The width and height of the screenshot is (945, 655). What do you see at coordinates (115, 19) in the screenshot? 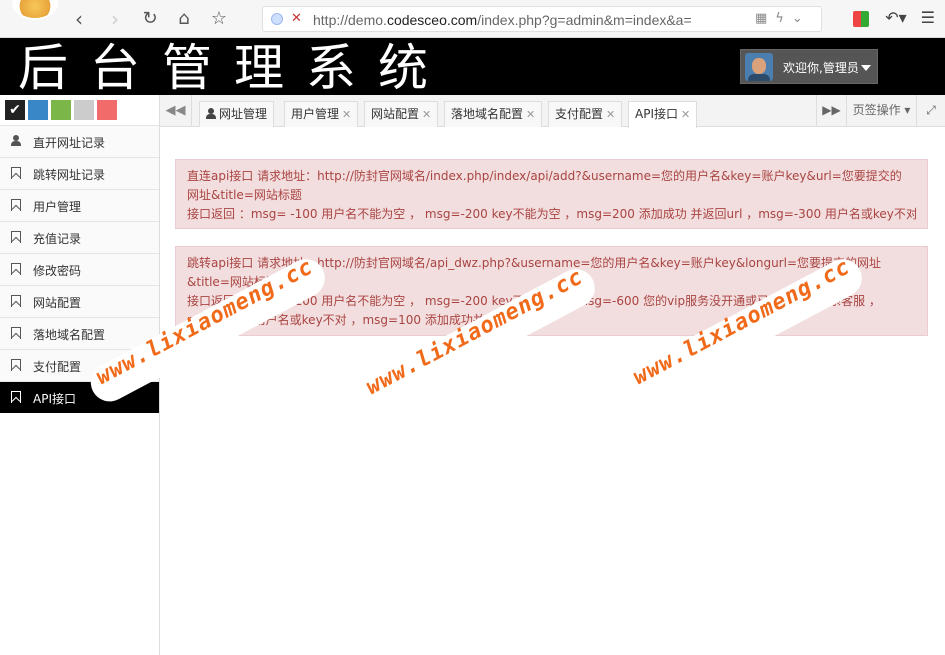
I see `forward-icon: ›` at bounding box center [115, 19].